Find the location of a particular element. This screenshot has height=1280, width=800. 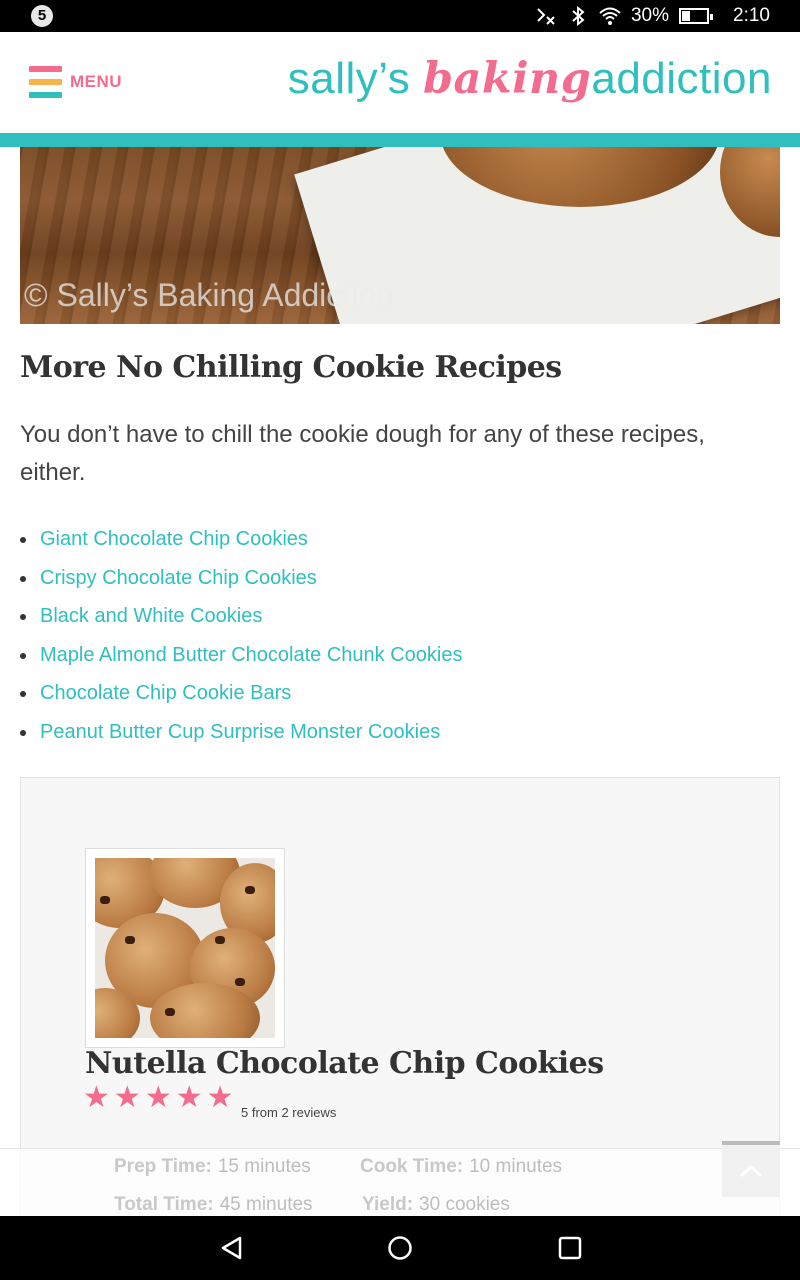

prep-time: Prep Time: 15 minutes is located at coordinates (212, 1167).